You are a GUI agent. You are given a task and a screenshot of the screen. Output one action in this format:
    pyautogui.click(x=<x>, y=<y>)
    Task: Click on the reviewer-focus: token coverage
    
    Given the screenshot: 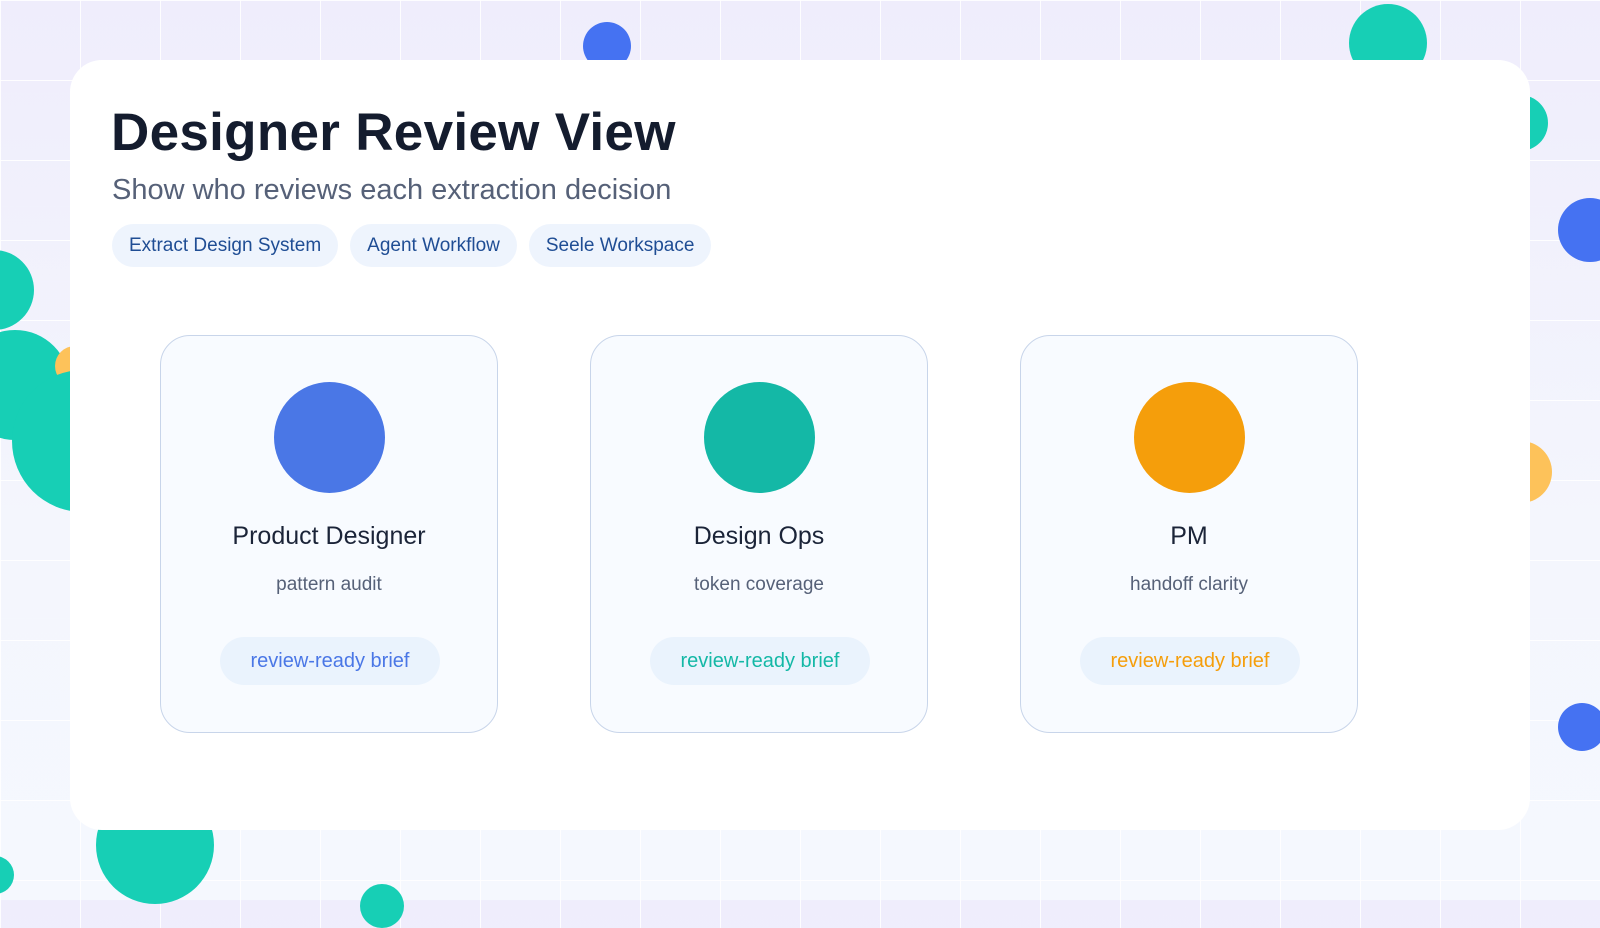 What is the action you would take?
    pyautogui.click(x=759, y=584)
    